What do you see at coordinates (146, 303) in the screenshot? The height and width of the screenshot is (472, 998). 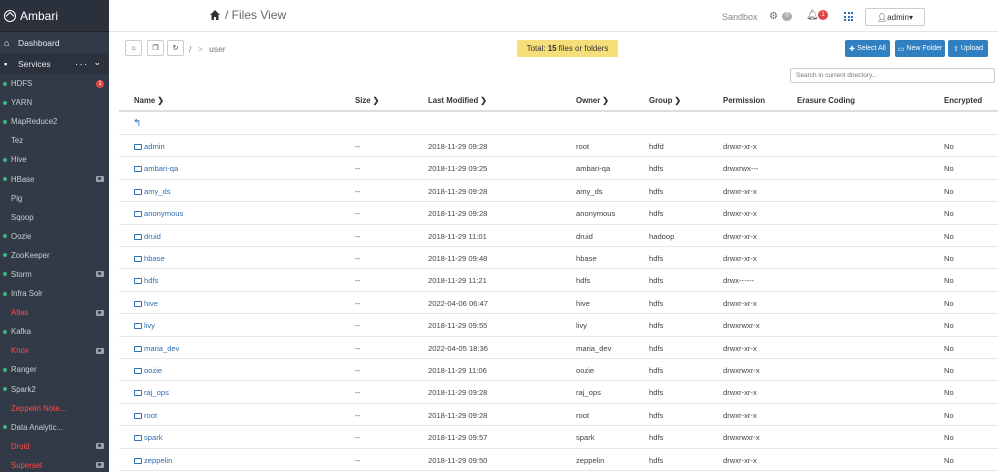 I see `file-name-link: hive` at bounding box center [146, 303].